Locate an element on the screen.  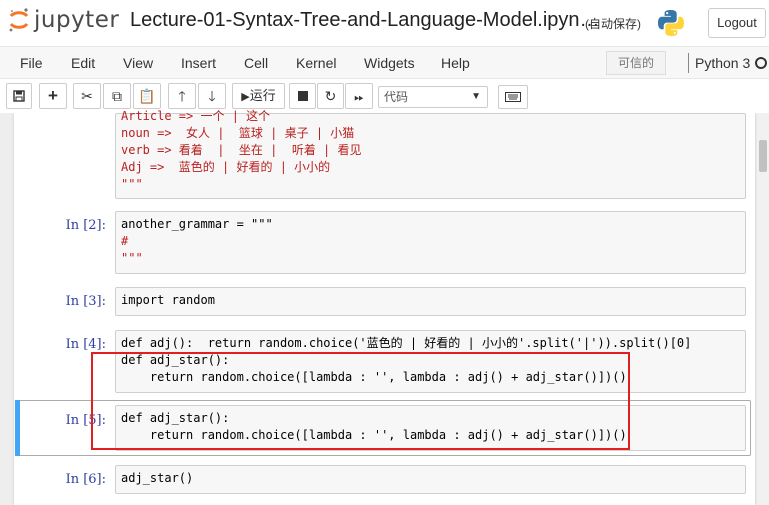
menu-view: View is located at coordinates (138, 63).